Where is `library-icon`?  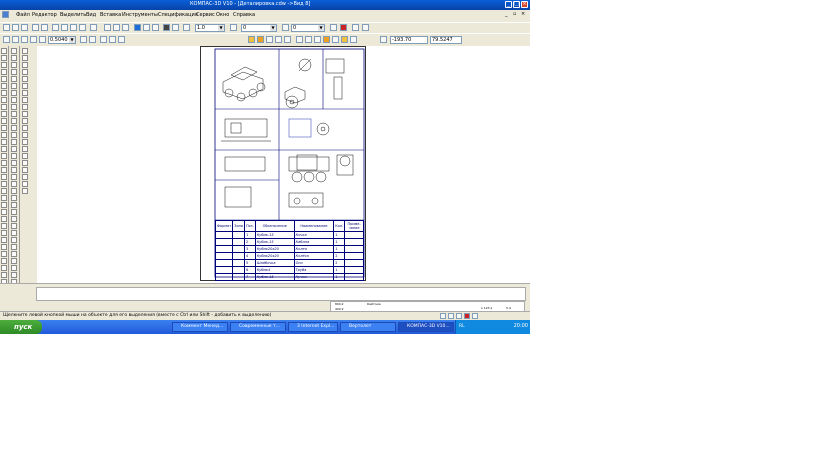 library-icon is located at coordinates (137, 27).